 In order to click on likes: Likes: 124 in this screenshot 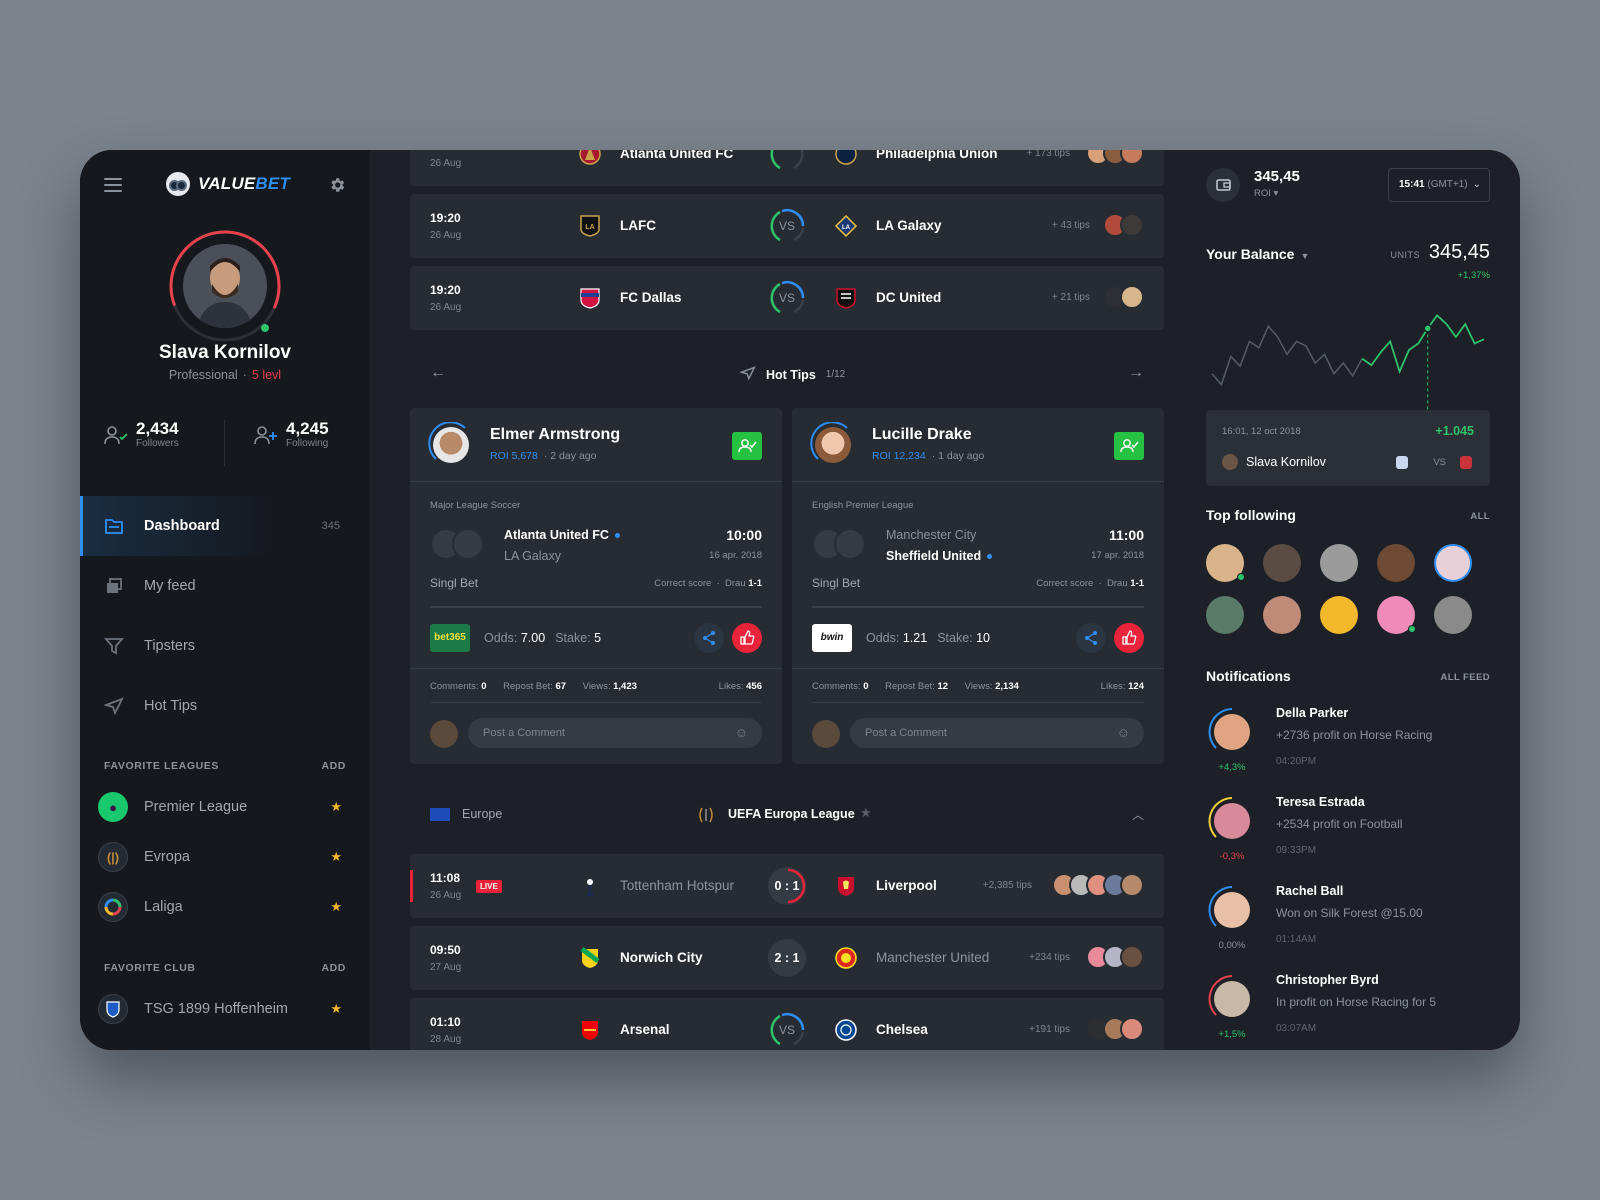, I will do `click(1122, 686)`.